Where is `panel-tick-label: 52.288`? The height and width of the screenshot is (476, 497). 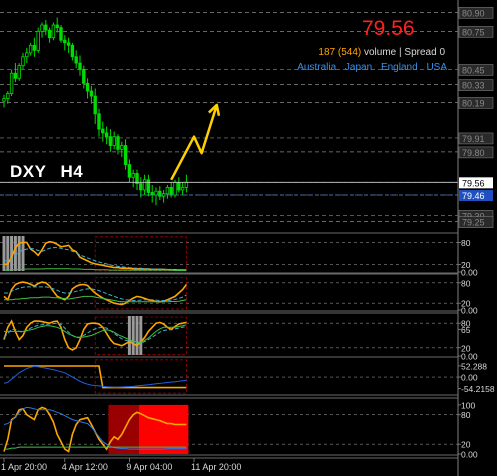
panel-tick-label: 52.288 is located at coordinates (474, 366).